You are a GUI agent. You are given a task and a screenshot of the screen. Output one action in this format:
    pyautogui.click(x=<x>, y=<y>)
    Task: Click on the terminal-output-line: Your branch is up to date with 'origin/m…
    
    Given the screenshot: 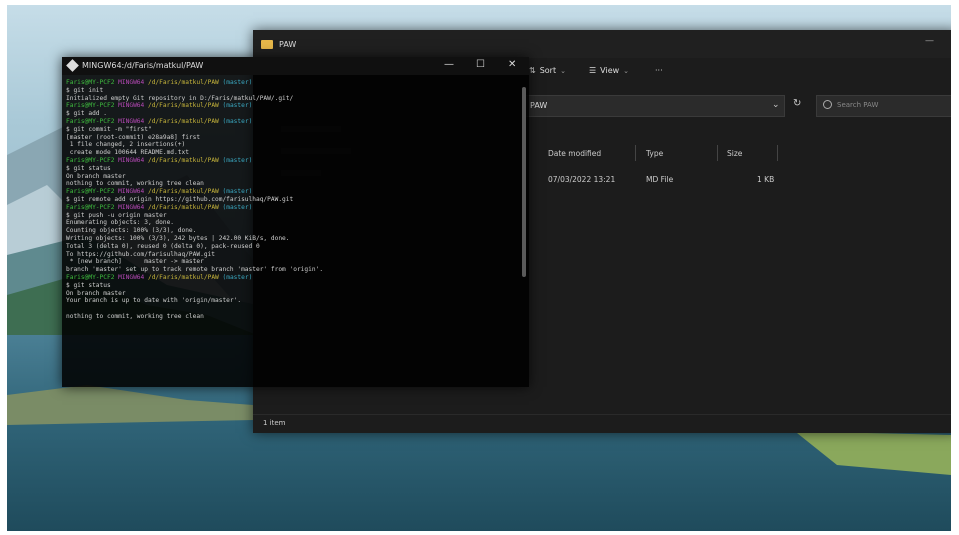 What is the action you would take?
    pyautogui.click(x=154, y=301)
    